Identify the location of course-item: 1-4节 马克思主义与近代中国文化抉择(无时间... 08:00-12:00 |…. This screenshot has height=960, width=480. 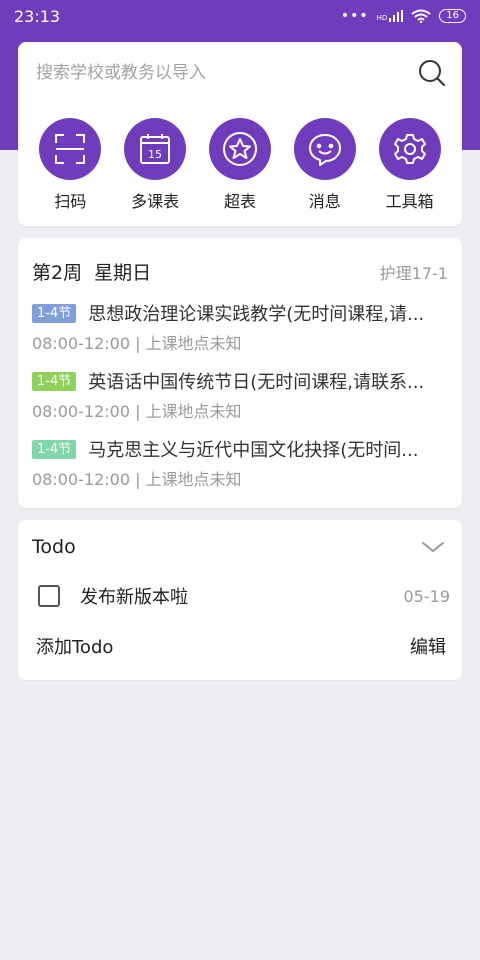
(239, 466).